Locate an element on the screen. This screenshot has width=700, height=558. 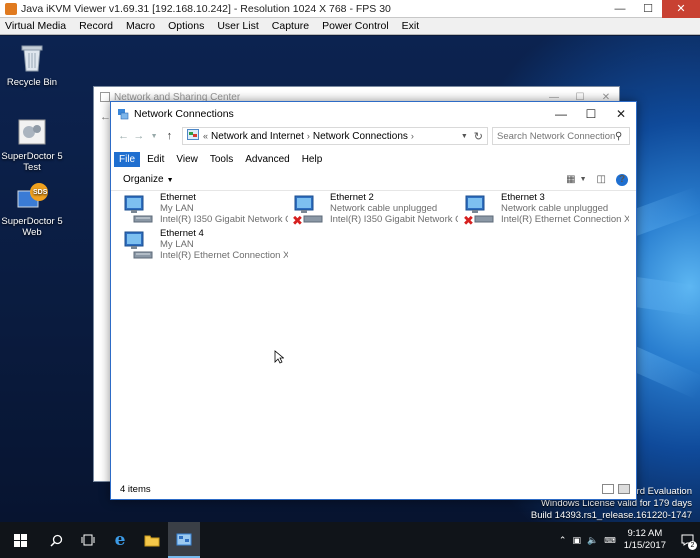
network-connections-taskbar-button is located at coordinates (184, 540).